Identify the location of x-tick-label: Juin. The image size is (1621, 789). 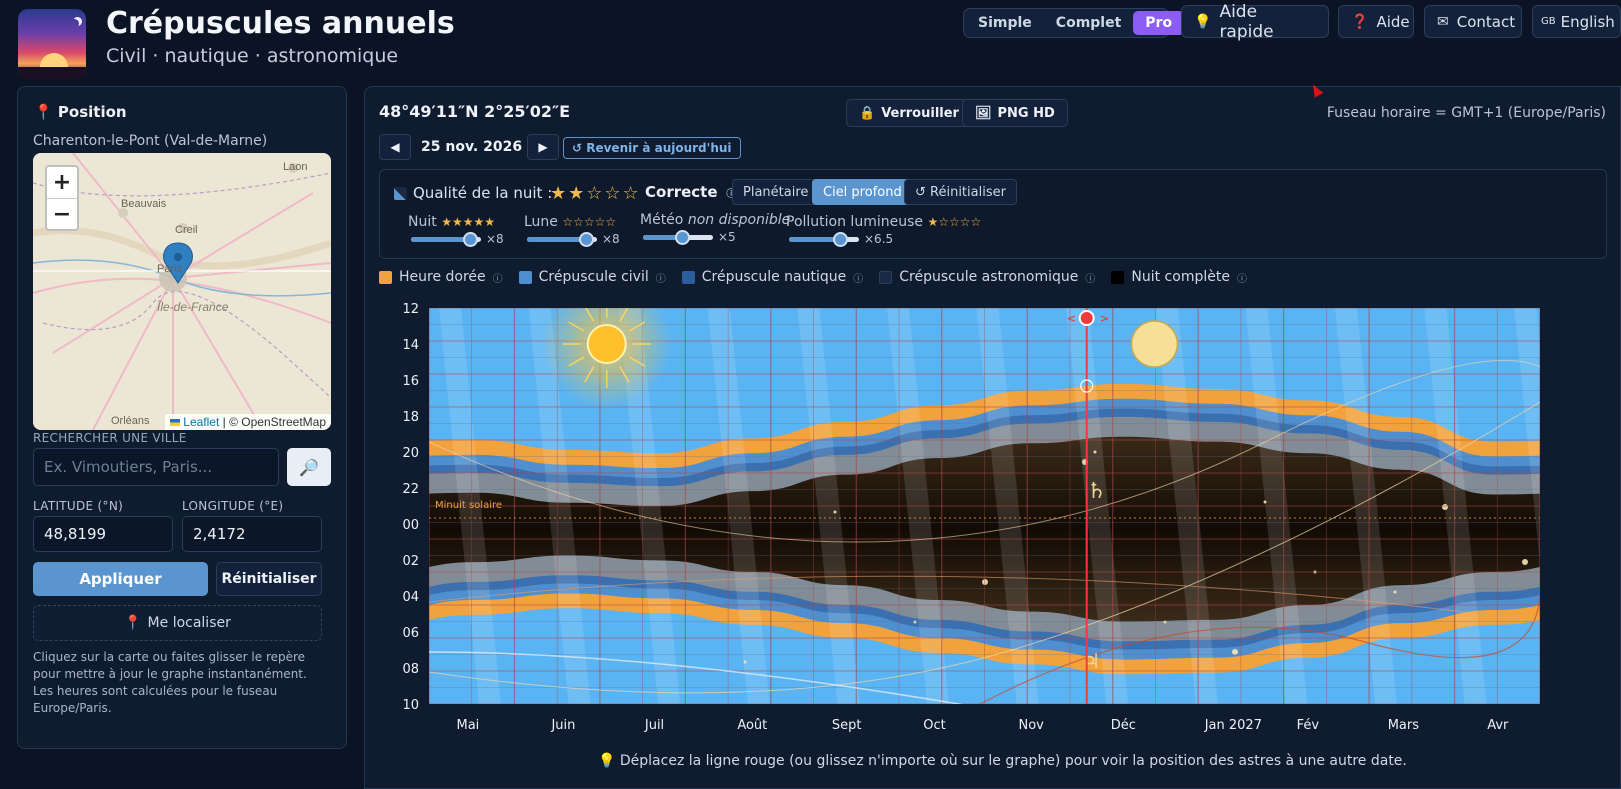
(562, 725).